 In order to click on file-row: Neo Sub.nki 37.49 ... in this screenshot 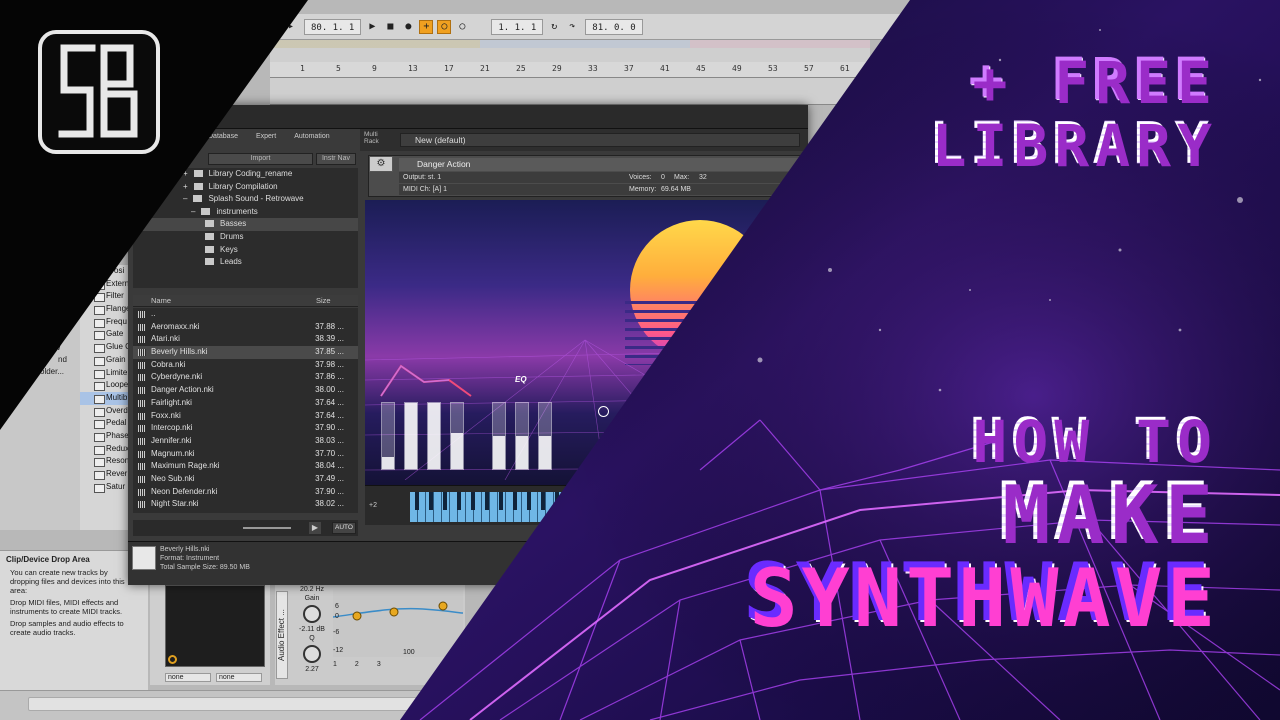, I will do `click(245, 479)`.